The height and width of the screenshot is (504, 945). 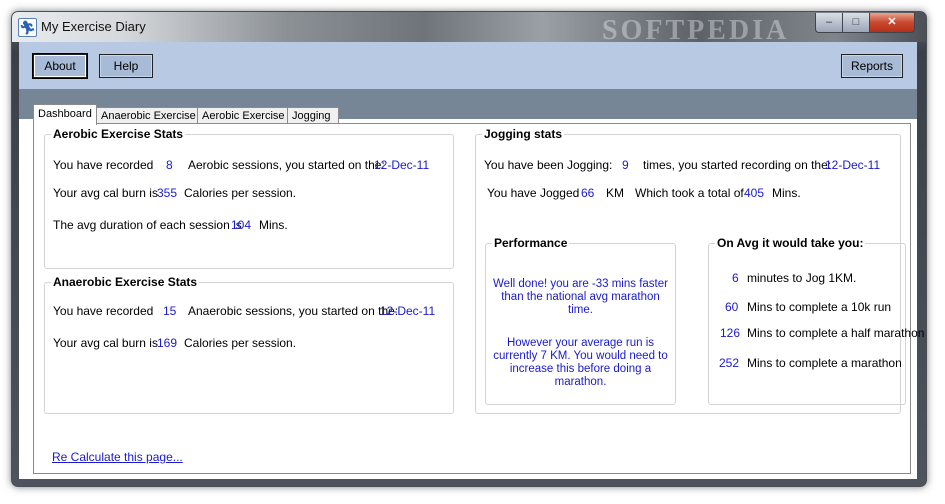 What do you see at coordinates (729, 363) in the screenshot?
I see `on-avg-value: 252` at bounding box center [729, 363].